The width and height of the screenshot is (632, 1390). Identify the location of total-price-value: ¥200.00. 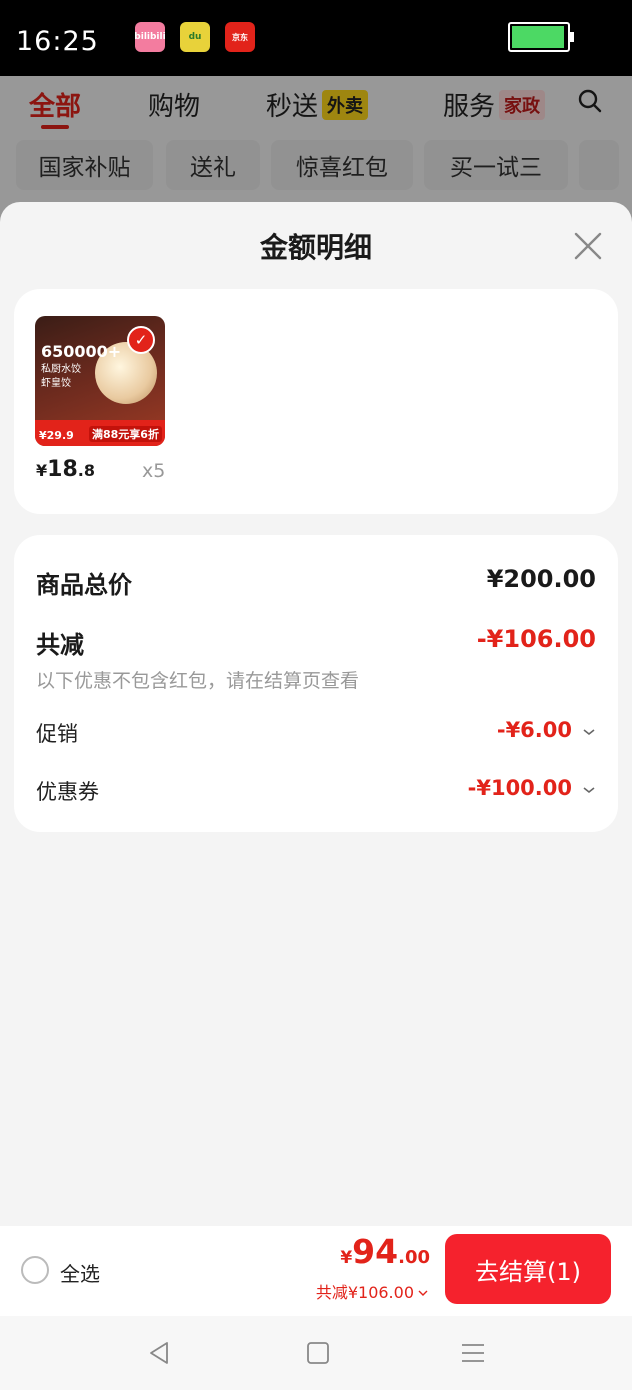
(541, 579).